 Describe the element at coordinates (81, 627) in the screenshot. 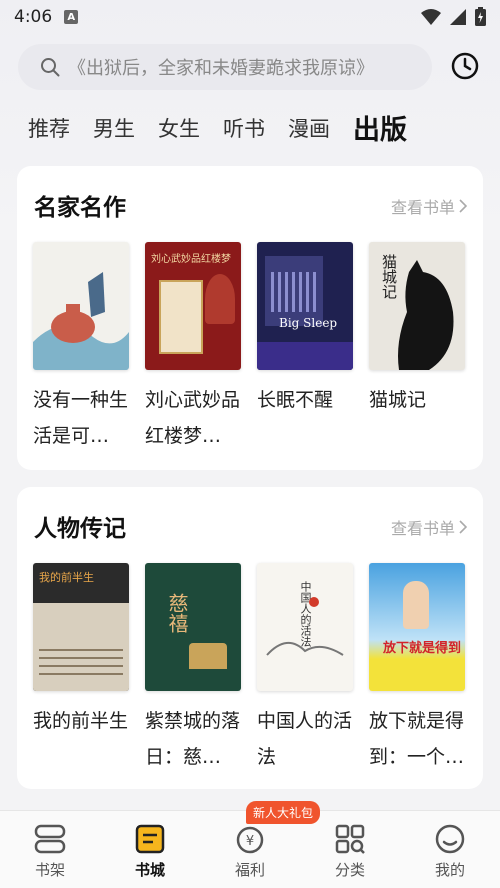

I see `book-cover: 我的前半生` at that location.